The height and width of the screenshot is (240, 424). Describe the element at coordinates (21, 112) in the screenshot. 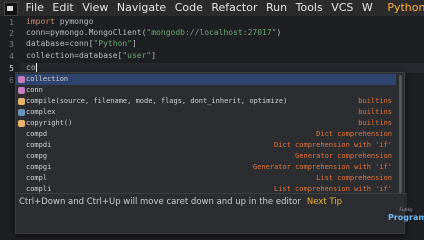

I see `class-icon` at that location.